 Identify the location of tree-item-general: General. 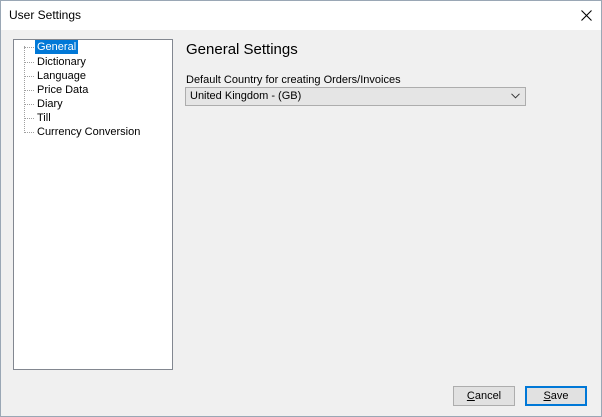
(89, 47).